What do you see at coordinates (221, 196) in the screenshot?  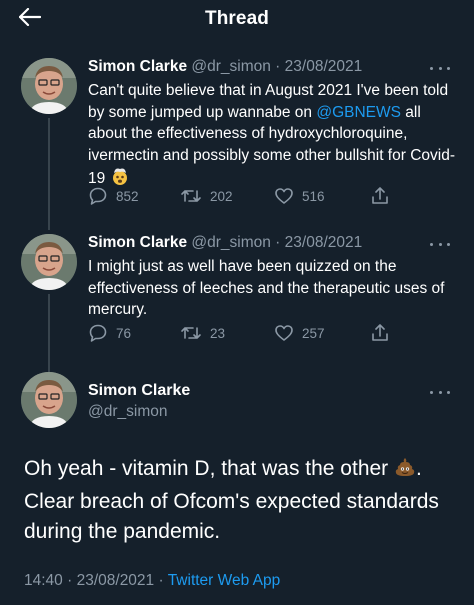 I see `retweet-count: 202` at bounding box center [221, 196].